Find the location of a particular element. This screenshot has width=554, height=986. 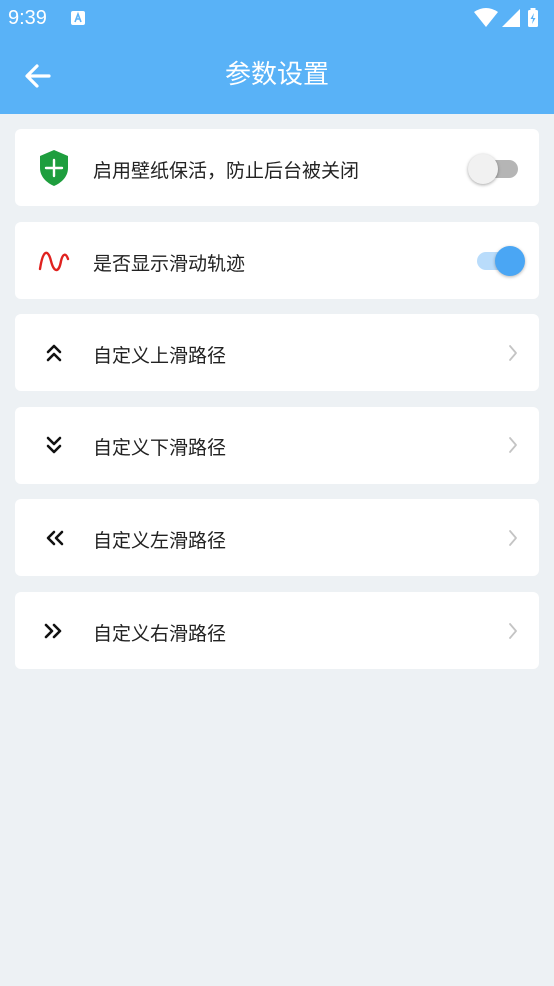

setting-keep-alive: 启用壁纸保活，防止后台被关闭 is located at coordinates (277, 167).